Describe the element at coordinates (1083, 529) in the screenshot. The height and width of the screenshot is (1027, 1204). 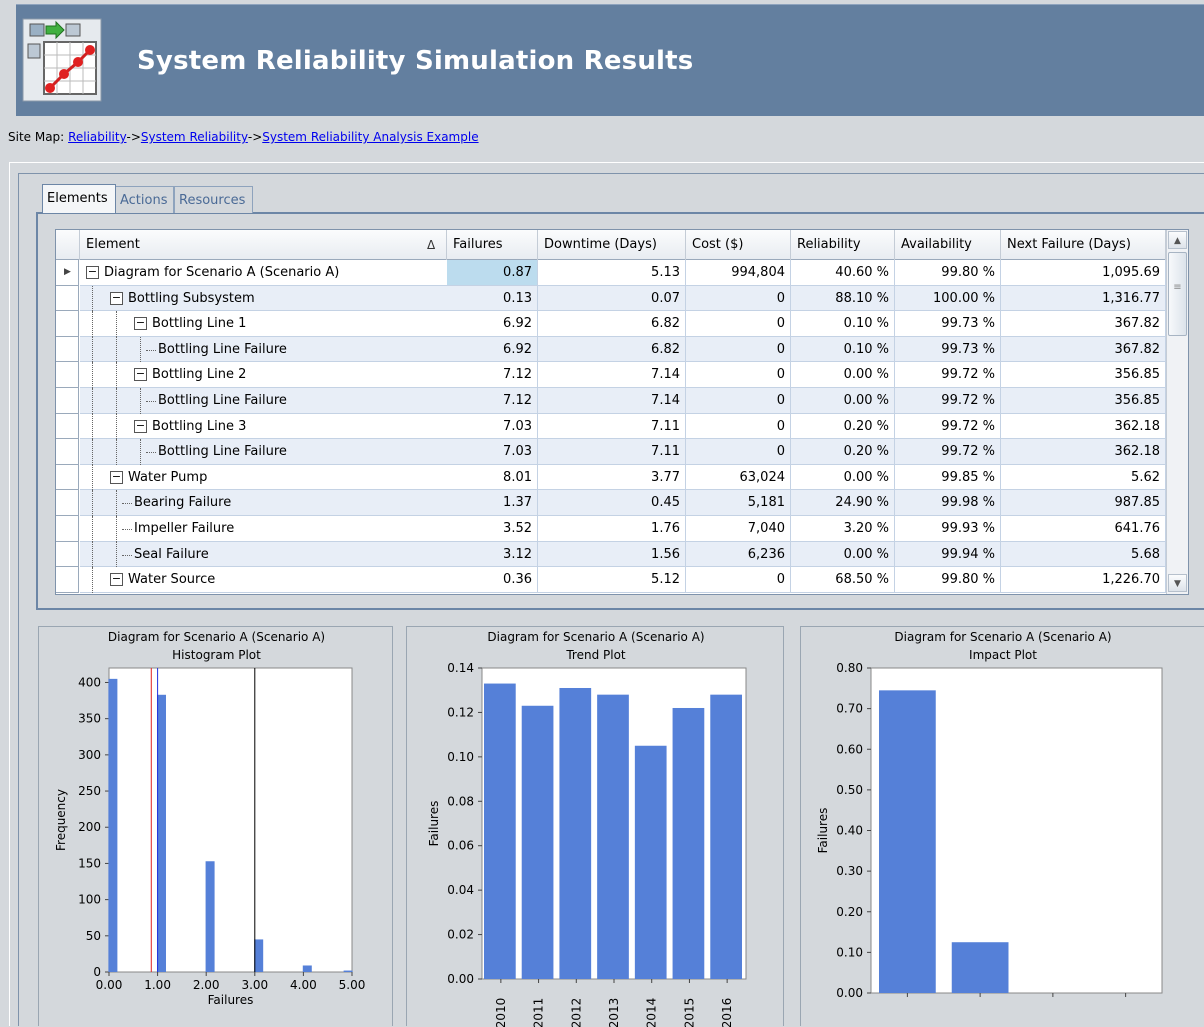
I see `cell-next-failure: 641.76` at that location.